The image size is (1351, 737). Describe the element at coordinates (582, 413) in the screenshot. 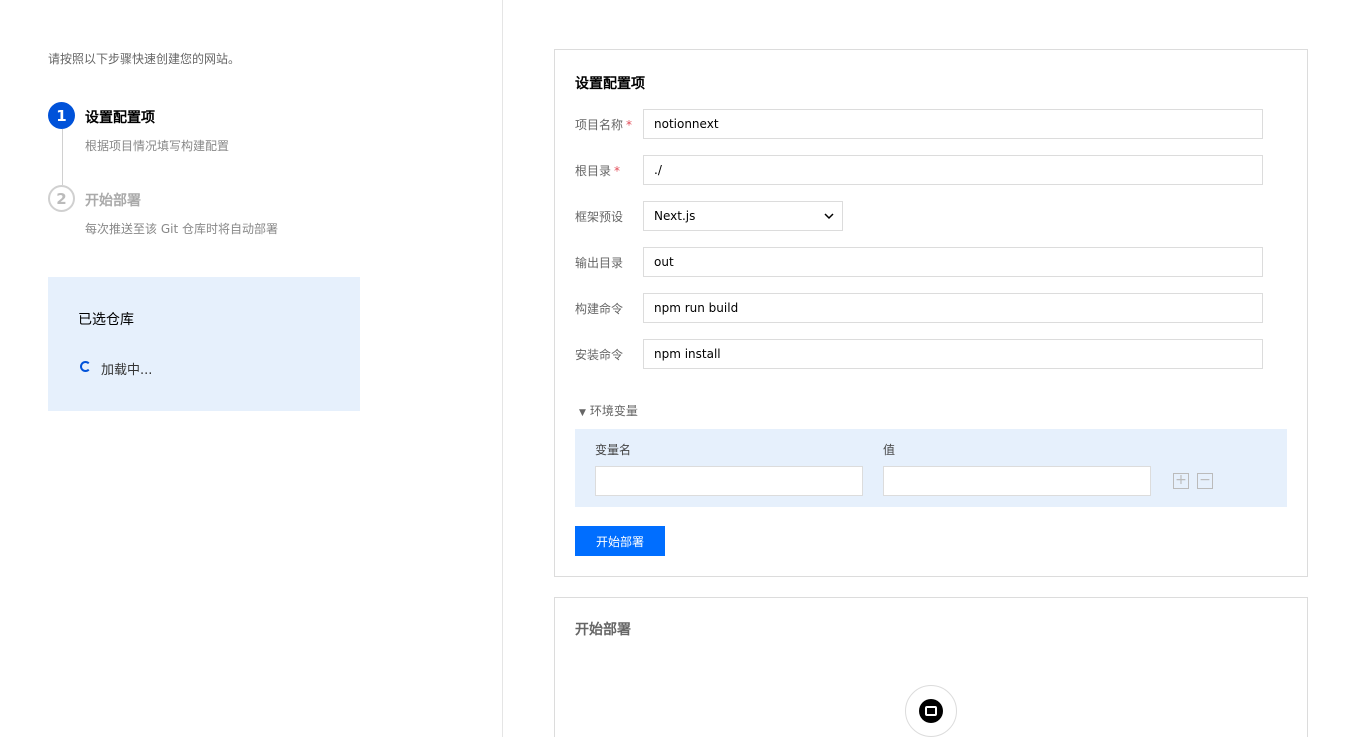

I see `caret-down-icon: ▼` at that location.